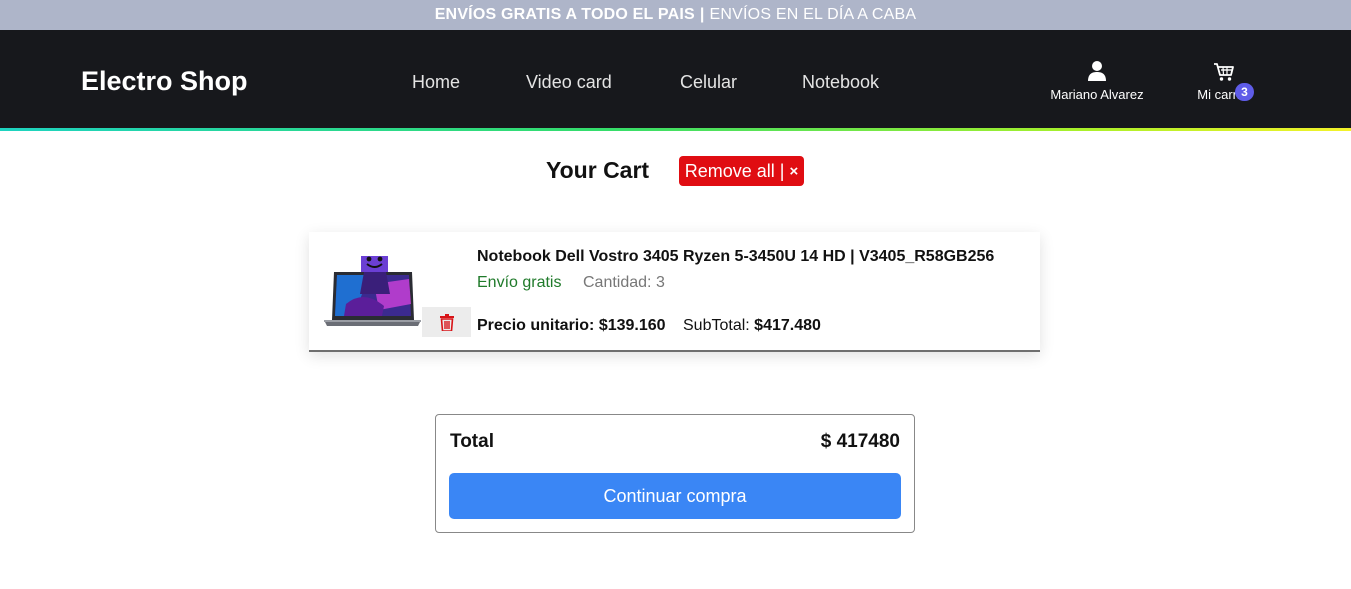 This screenshot has height=589, width=1351. What do you see at coordinates (675, 129) in the screenshot?
I see `navbar-gradient-divider` at bounding box center [675, 129].